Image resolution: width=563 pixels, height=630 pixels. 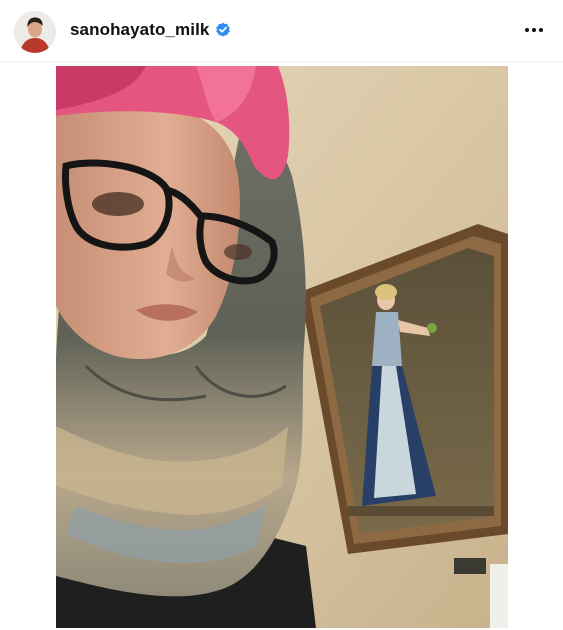 I want to click on username-link: sanohayato_milk, so click(x=139, y=30).